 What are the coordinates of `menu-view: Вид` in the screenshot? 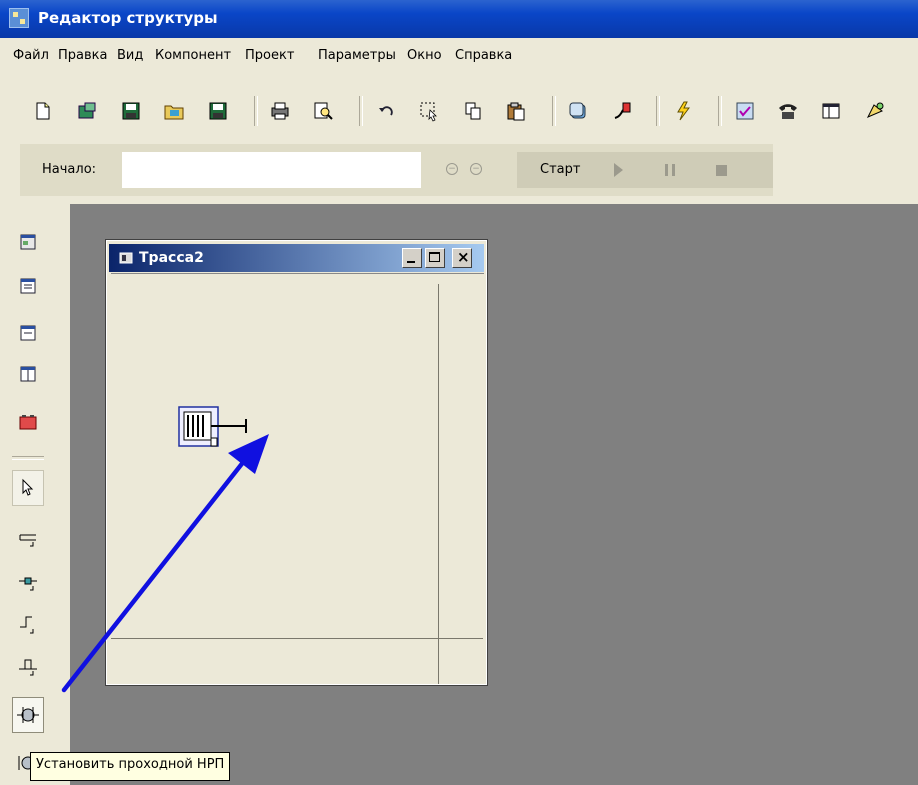 It's located at (130, 55).